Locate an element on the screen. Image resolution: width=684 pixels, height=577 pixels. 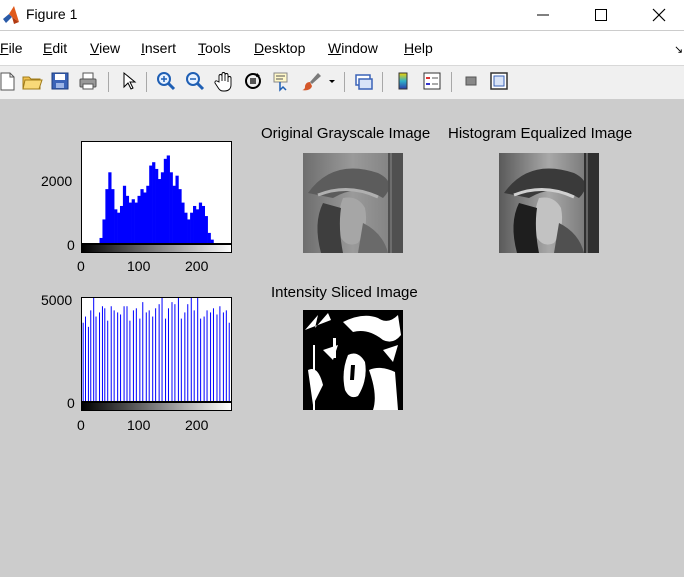
minimize-button is located at coordinates (543, 15).